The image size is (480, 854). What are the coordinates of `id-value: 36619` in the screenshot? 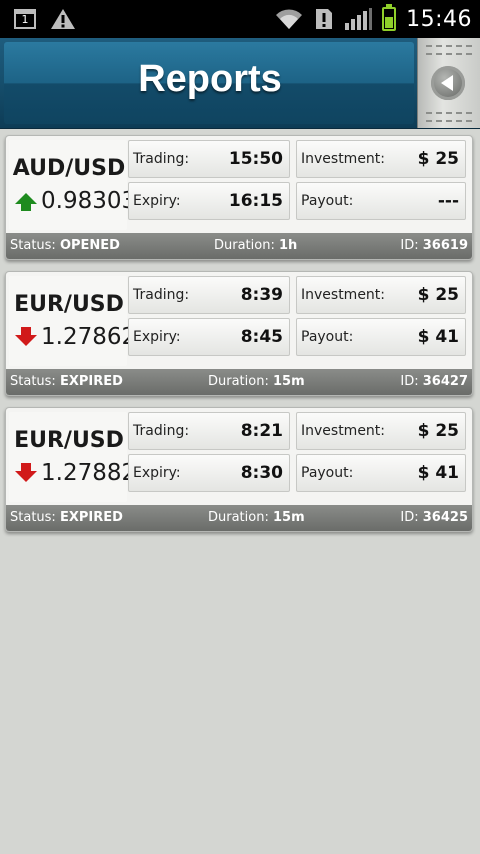 It's located at (445, 245).